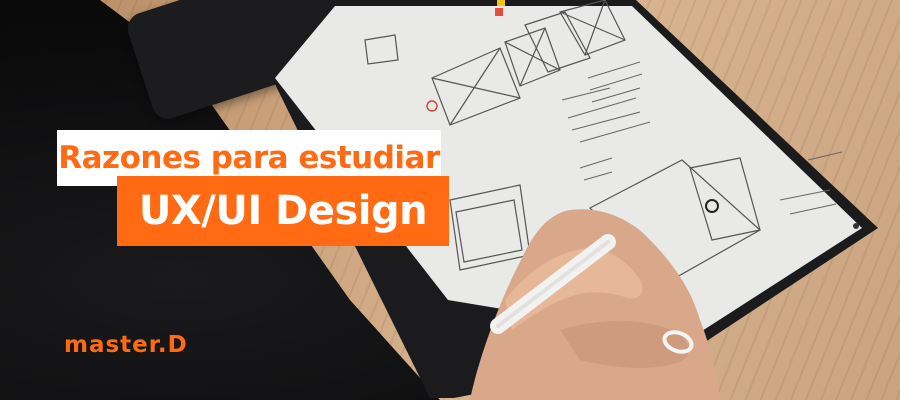 The image size is (900, 400). Describe the element at coordinates (126, 345) in the screenshot. I see `brand-logo: master.D` at that location.